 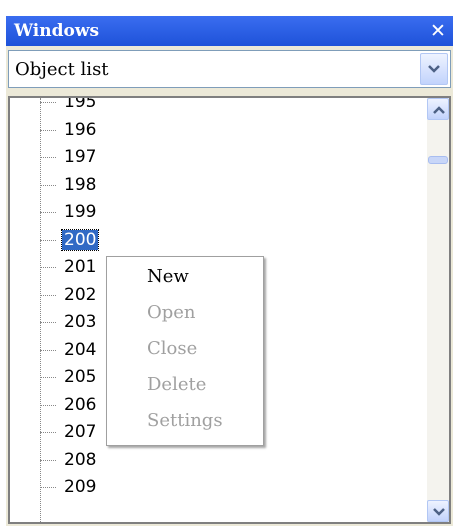 I want to click on tree-item-label: 208, so click(x=80, y=459).